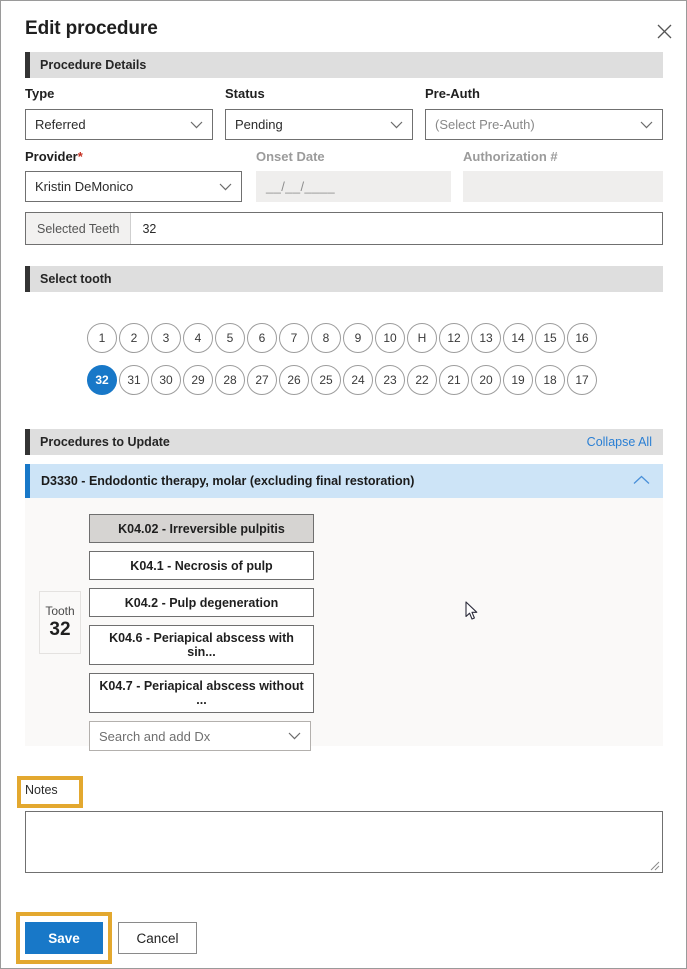 The image size is (687, 969). I want to click on tooth-31: 31, so click(134, 380).